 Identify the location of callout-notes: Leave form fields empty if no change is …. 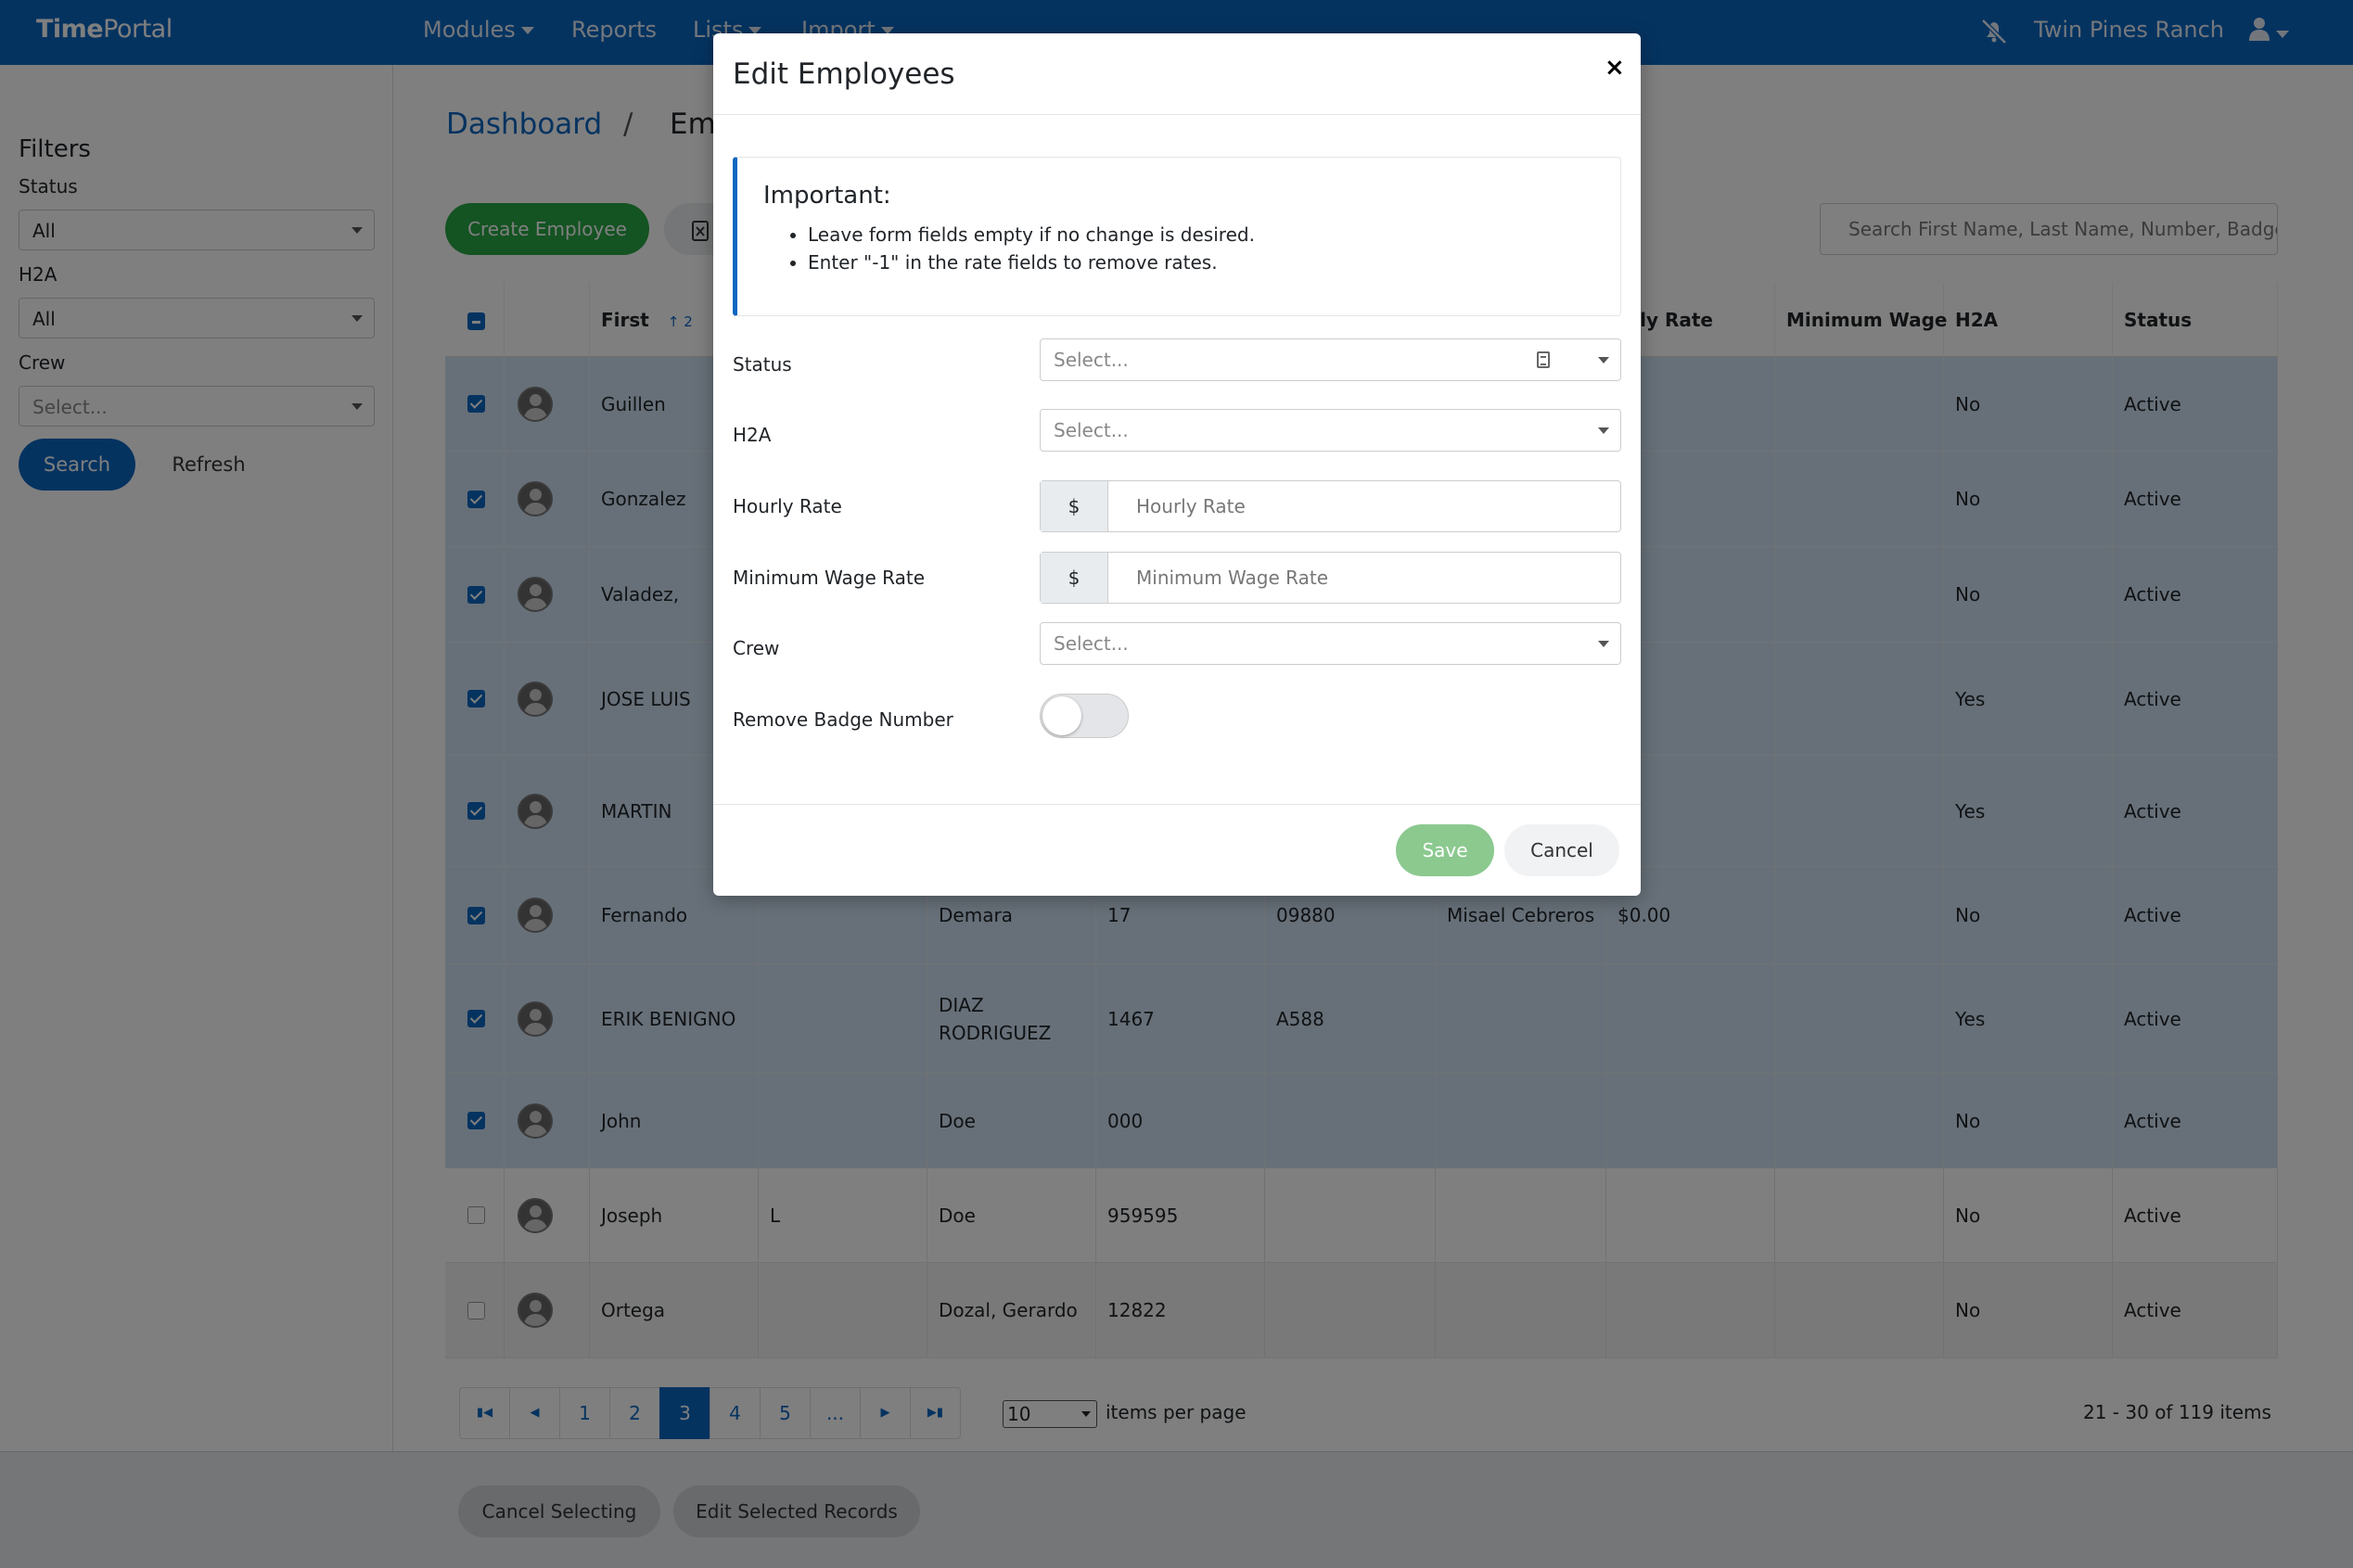
(1031, 248).